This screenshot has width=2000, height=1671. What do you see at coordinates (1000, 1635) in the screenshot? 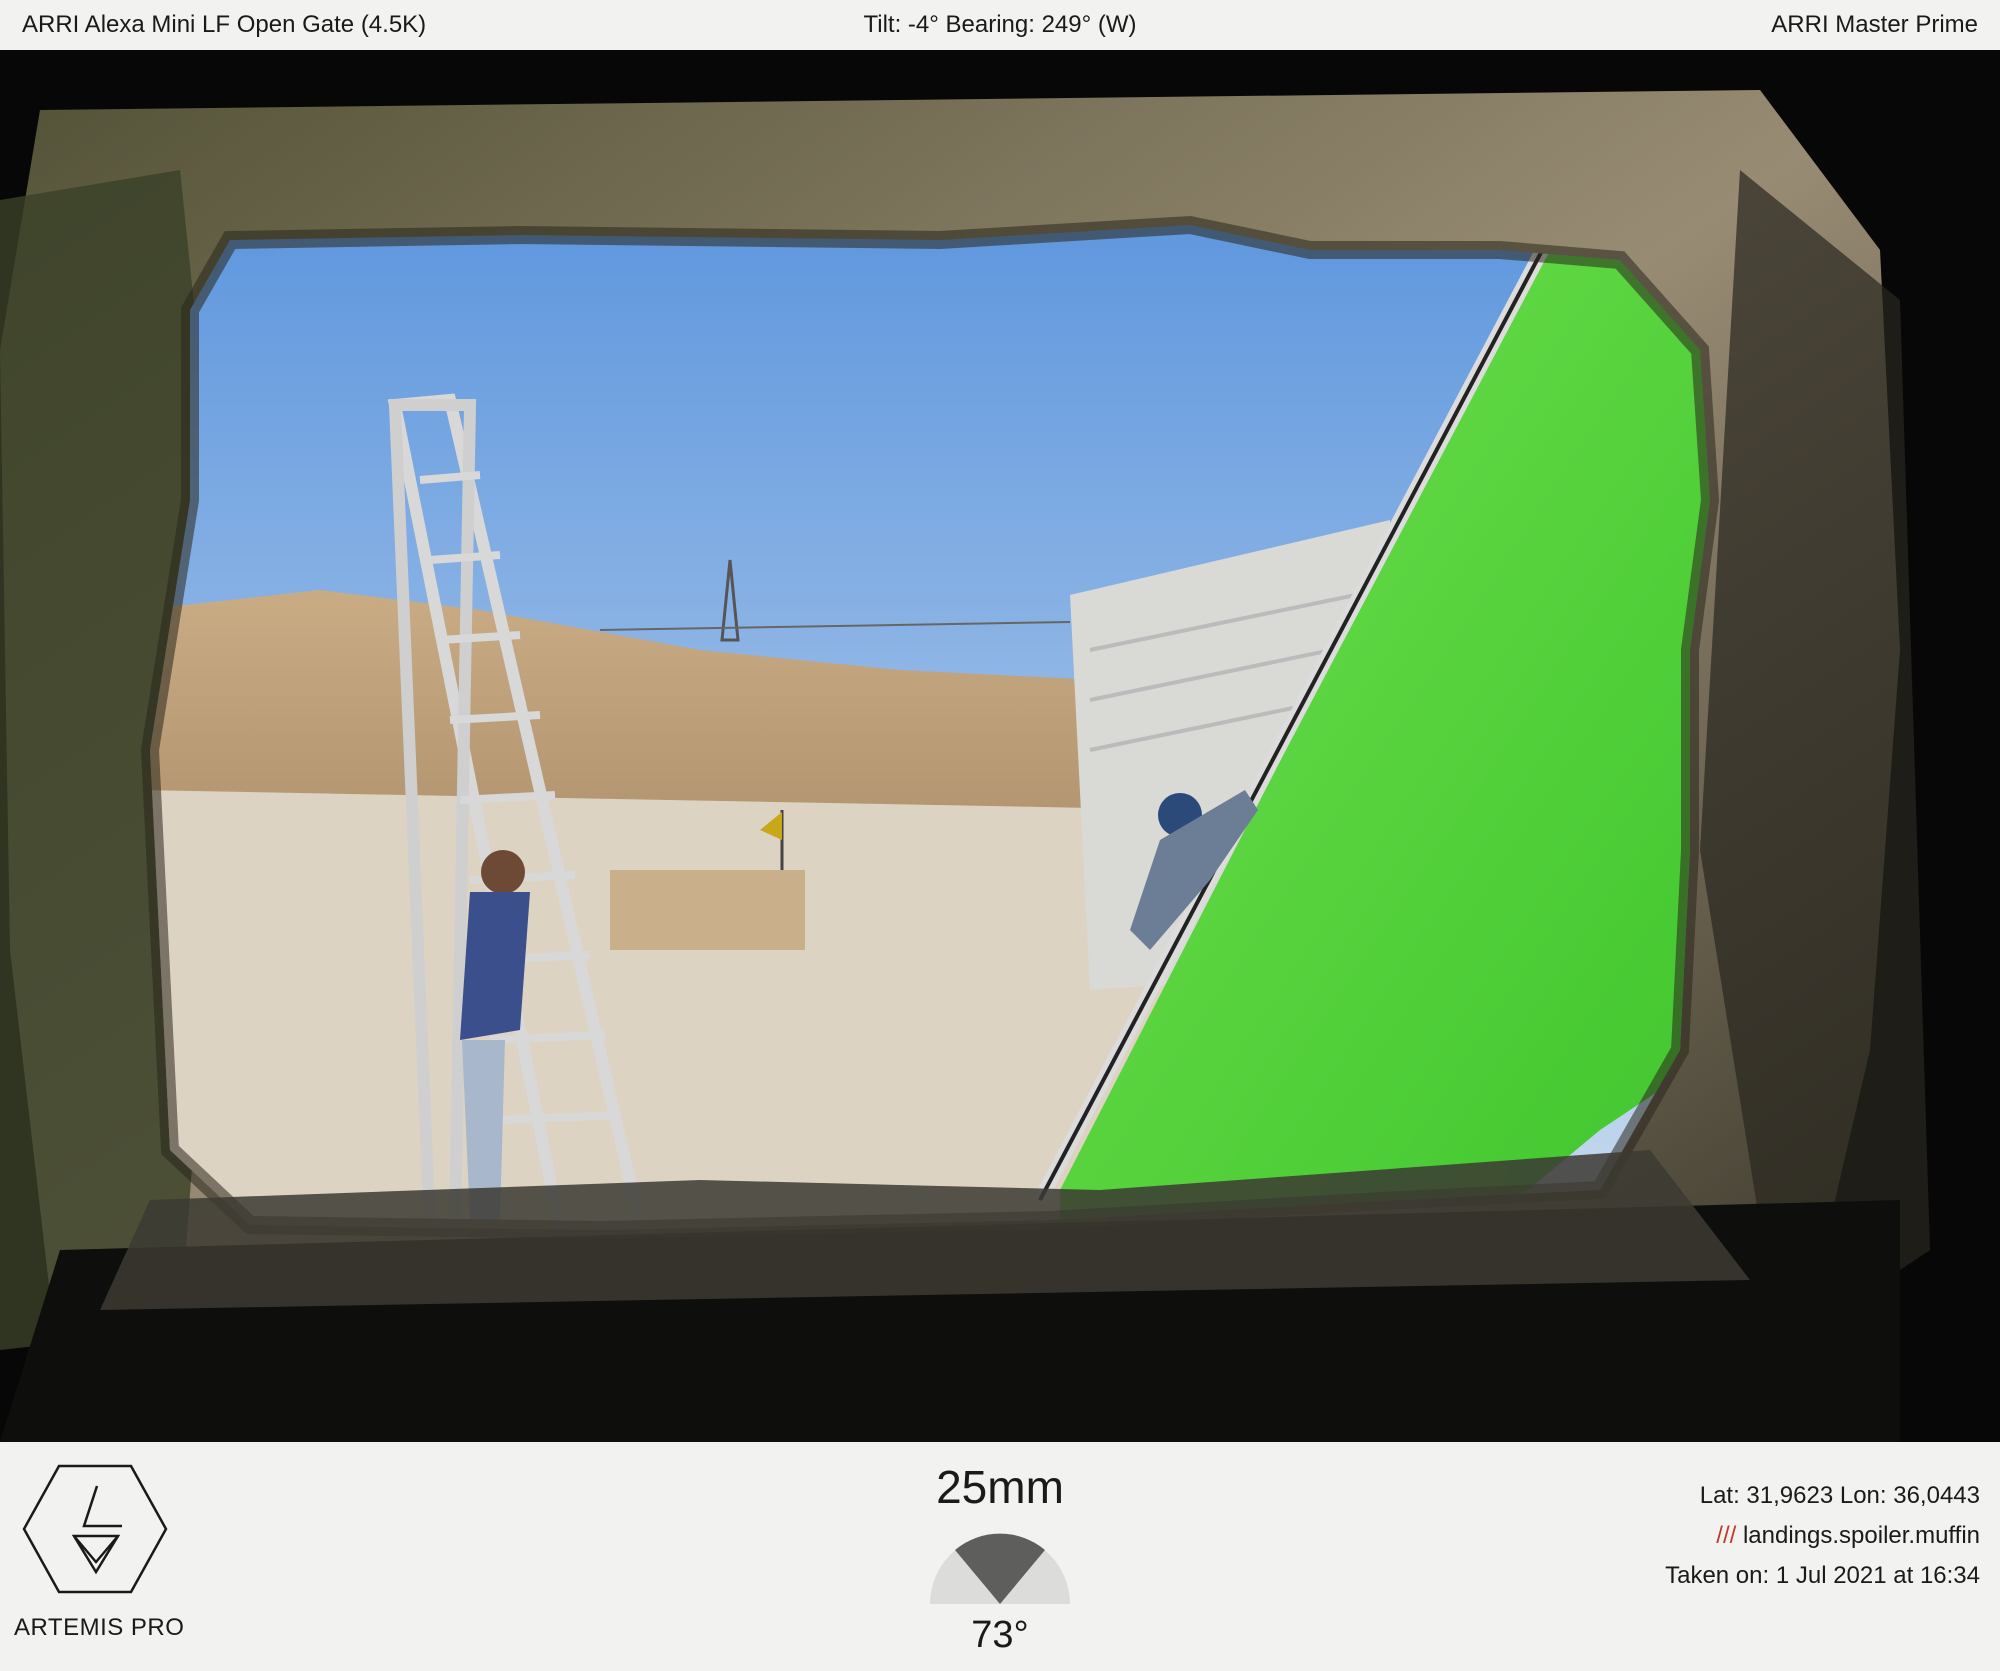
I see `field-of-view-angle: 73°` at bounding box center [1000, 1635].